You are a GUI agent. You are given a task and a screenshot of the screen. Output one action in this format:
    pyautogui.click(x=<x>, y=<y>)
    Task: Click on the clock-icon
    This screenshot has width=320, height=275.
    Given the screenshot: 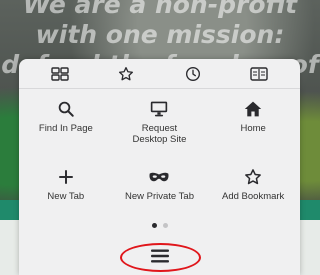 What is the action you would take?
    pyautogui.click(x=192, y=73)
    